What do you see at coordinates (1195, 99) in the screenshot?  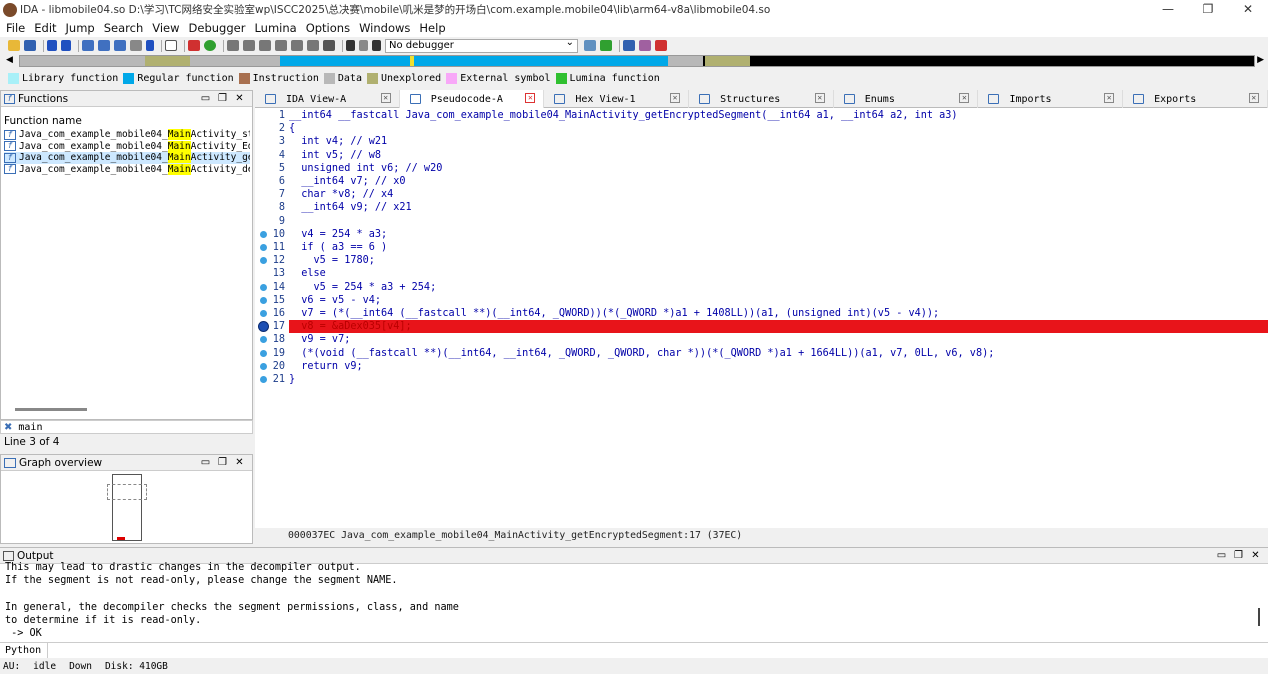 I see `tab-exports: Exports ✕` at bounding box center [1195, 99].